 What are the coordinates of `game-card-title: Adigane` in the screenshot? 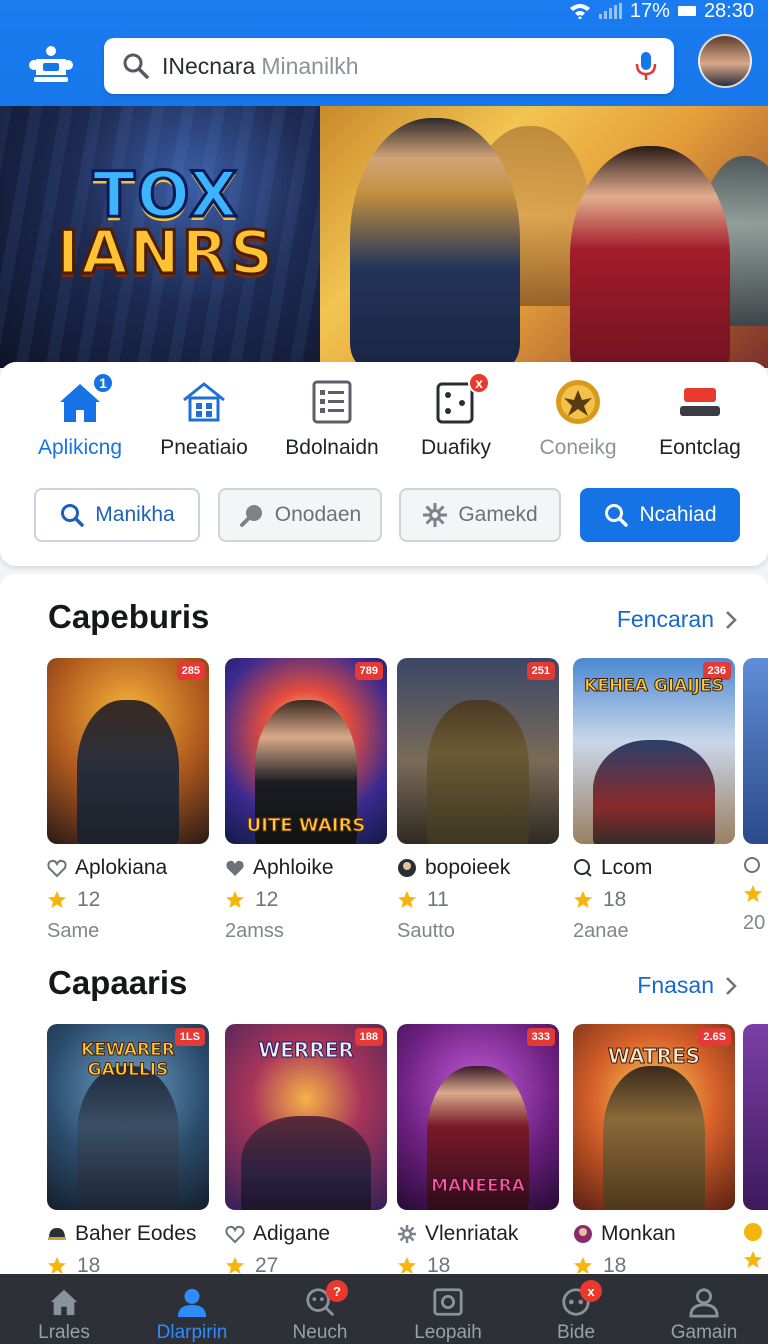 It's located at (306, 1234).